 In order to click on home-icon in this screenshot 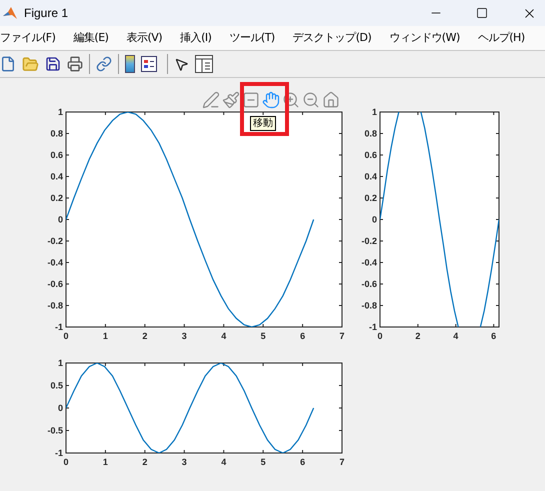, I will do `click(331, 100)`.